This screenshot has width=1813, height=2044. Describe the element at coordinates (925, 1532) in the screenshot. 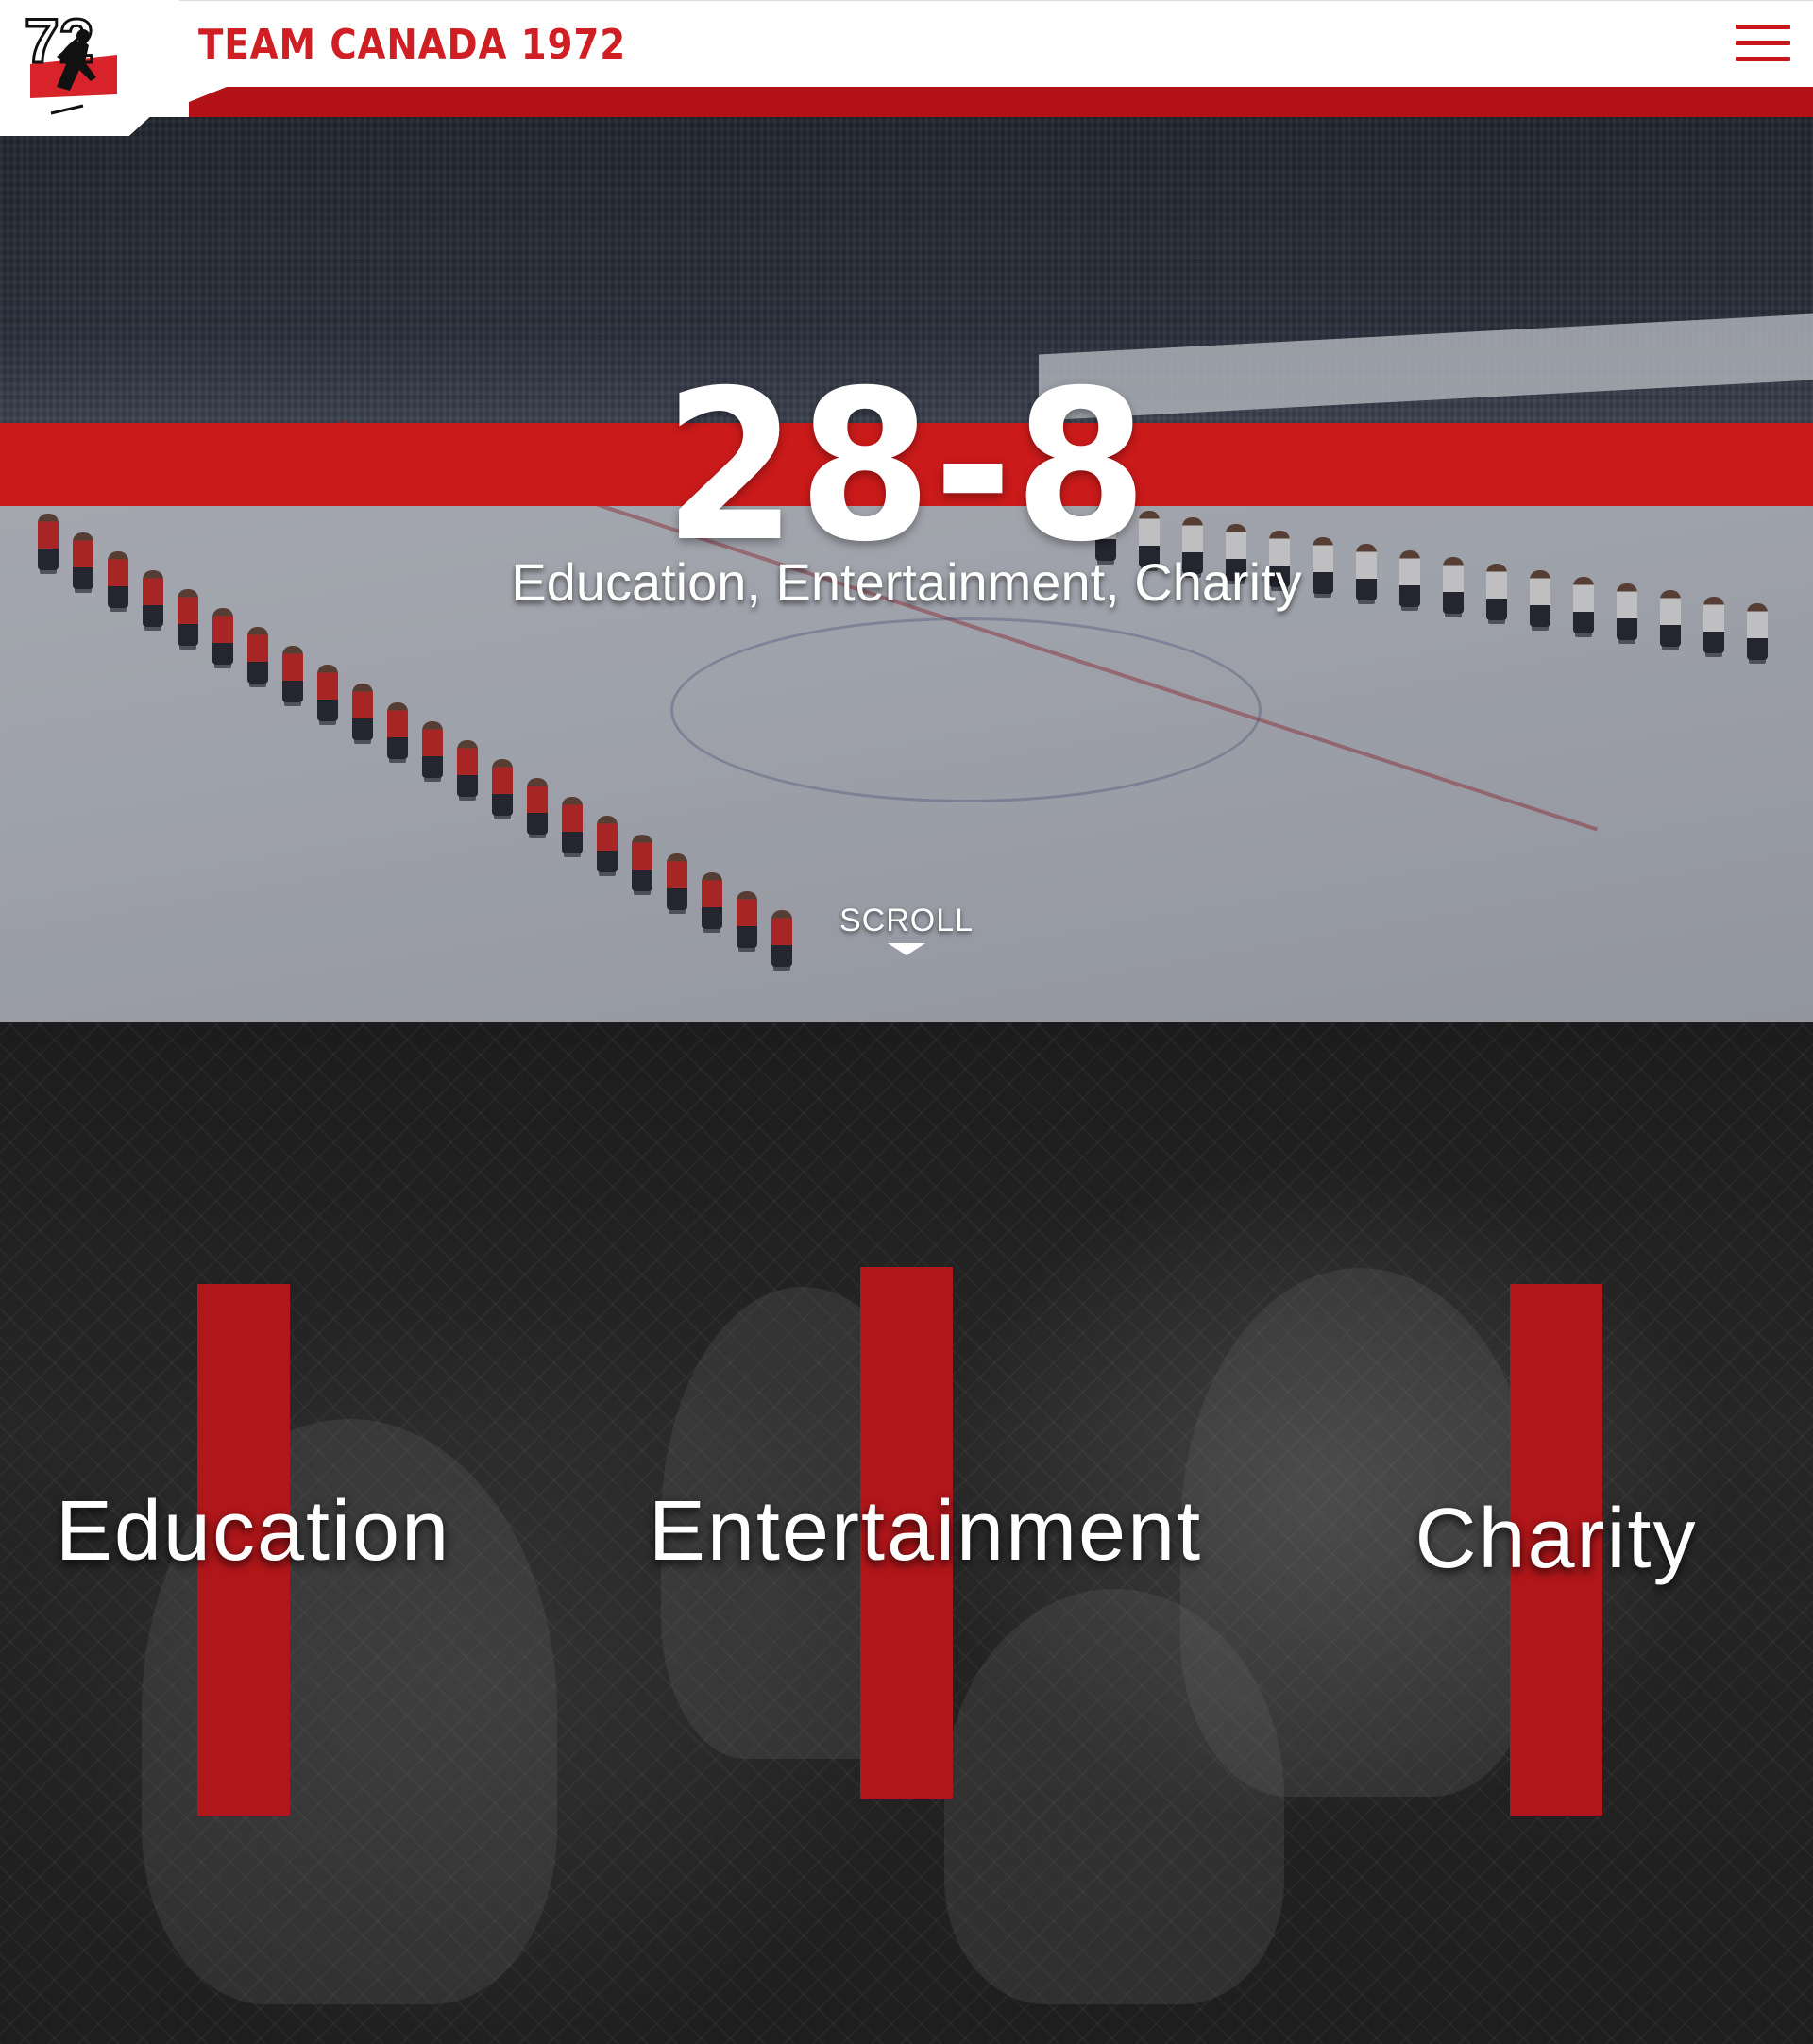

I see `pillar-link-entertainment: Entertainment` at that location.